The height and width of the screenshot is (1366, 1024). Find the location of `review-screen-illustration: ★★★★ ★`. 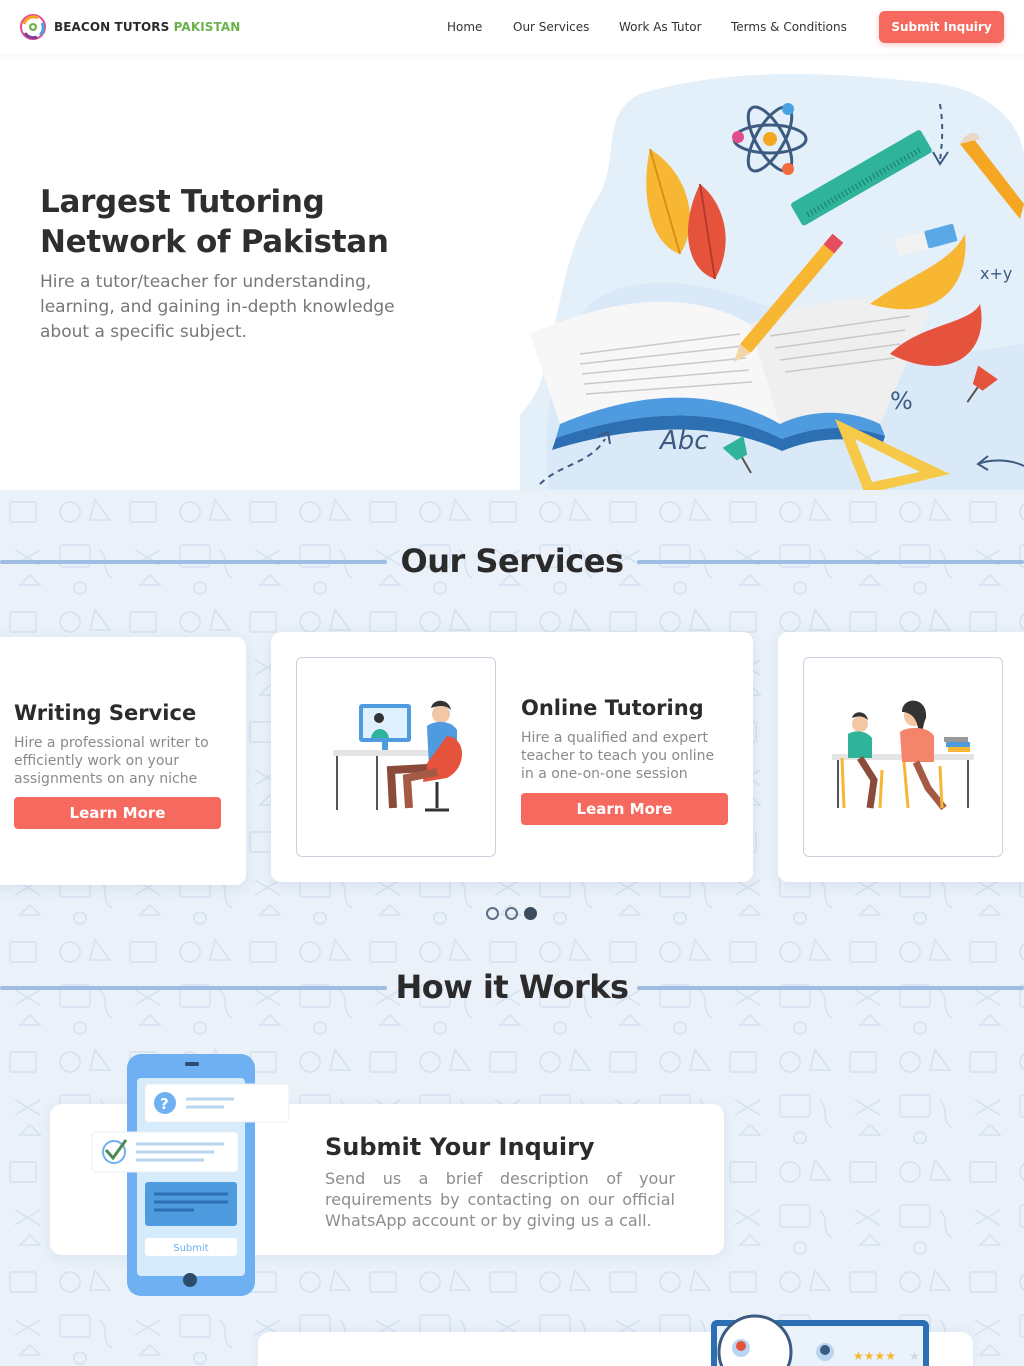

review-screen-illustration: ★★★★ ★ is located at coordinates (820, 1340).